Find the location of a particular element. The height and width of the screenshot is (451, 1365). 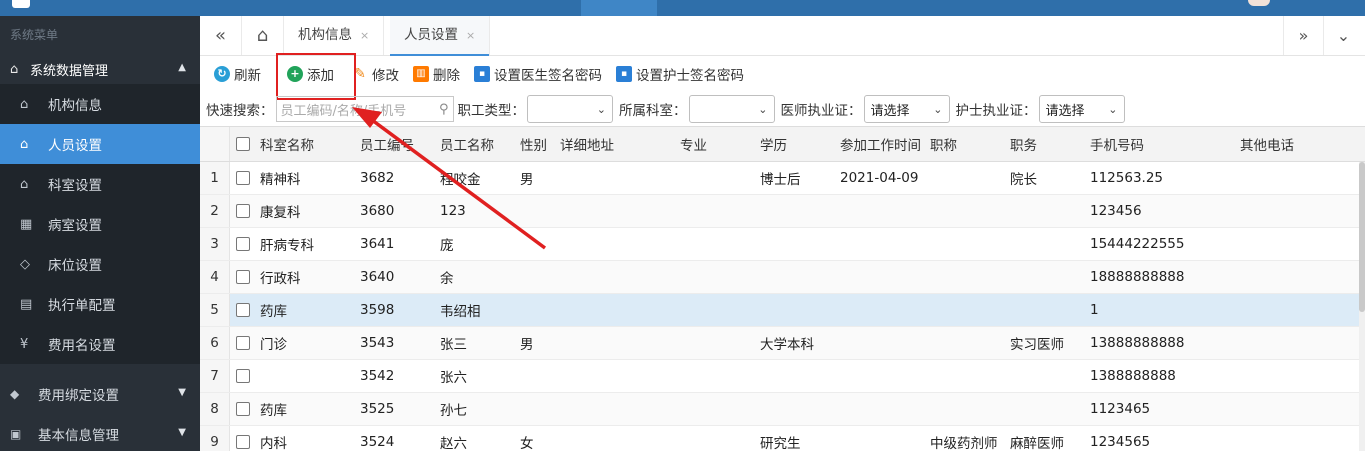

nurse-sign-label: 设置护士签名密码 is located at coordinates (690, 76).